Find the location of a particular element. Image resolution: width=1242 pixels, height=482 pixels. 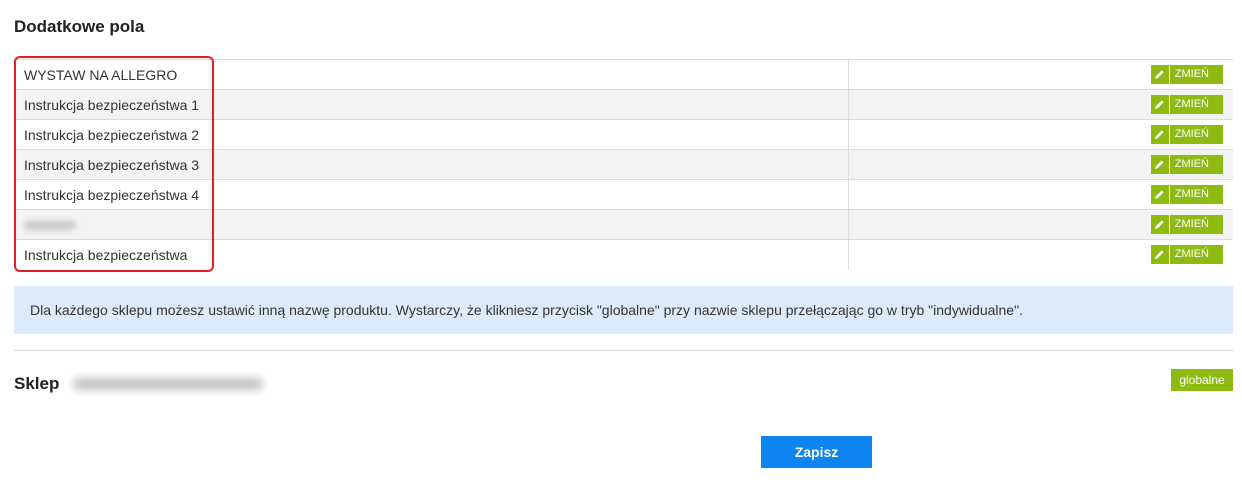

field-name: Instrukcja bezpieczeństwa 1 is located at coordinates (431, 104).